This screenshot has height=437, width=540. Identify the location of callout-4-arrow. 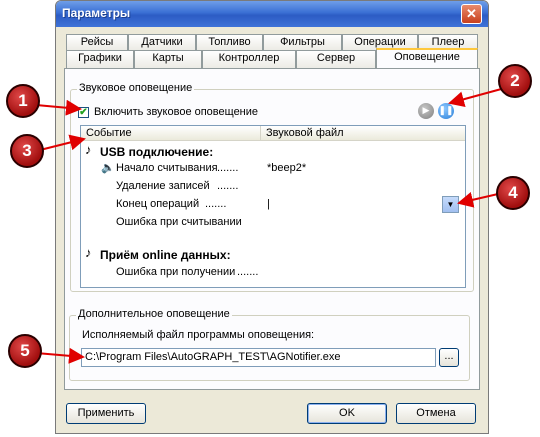
(478, 200).